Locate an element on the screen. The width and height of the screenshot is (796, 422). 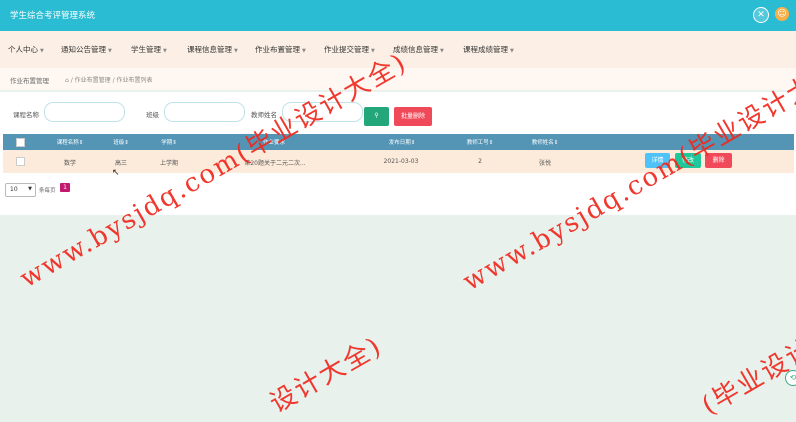
user-icon: ☺ is located at coordinates (782, 14).